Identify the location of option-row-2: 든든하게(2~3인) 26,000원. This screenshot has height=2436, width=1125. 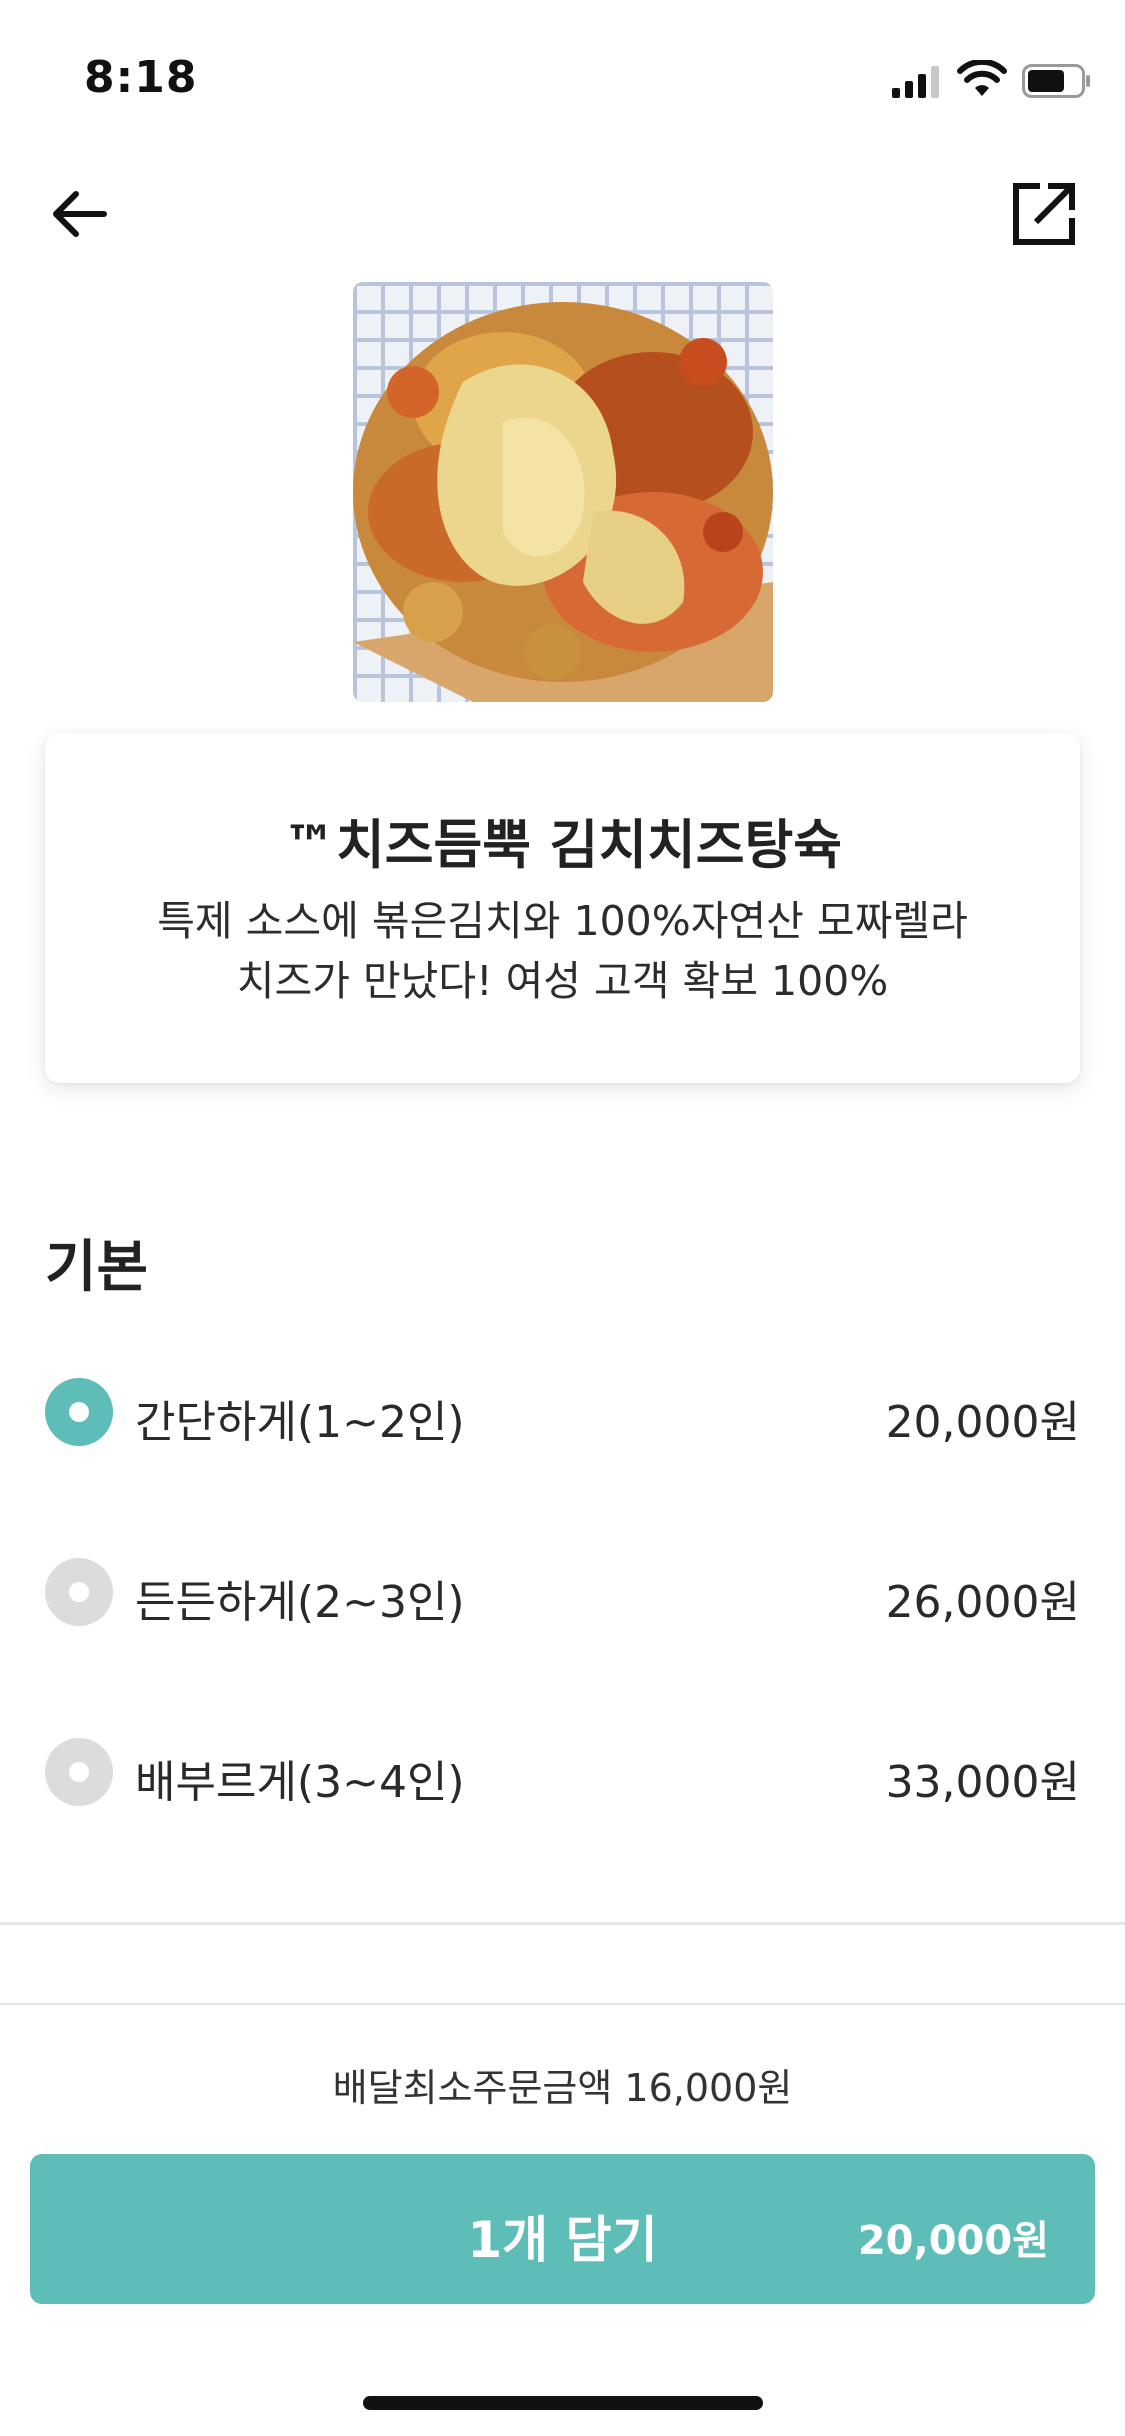
(562, 1592).